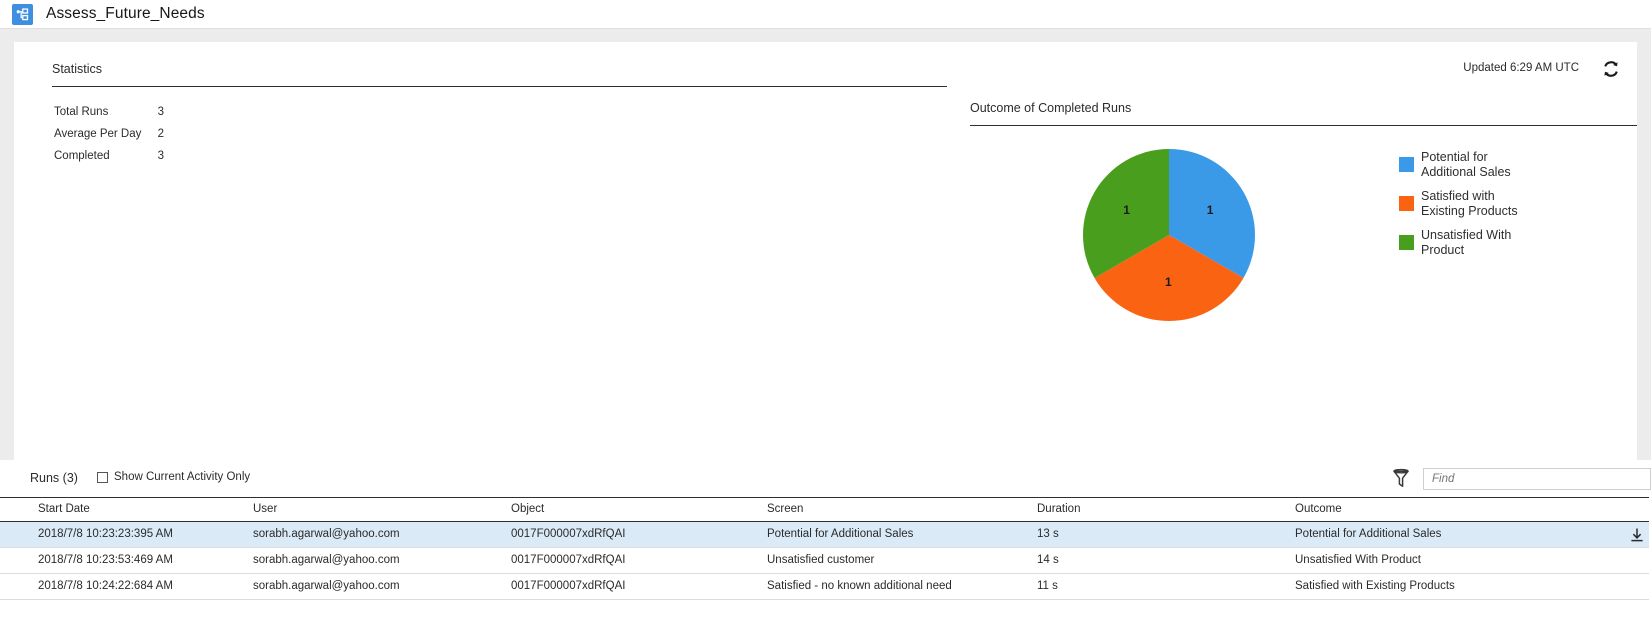  Describe the element at coordinates (1618, 509) in the screenshot. I see `column-header-actions` at that location.